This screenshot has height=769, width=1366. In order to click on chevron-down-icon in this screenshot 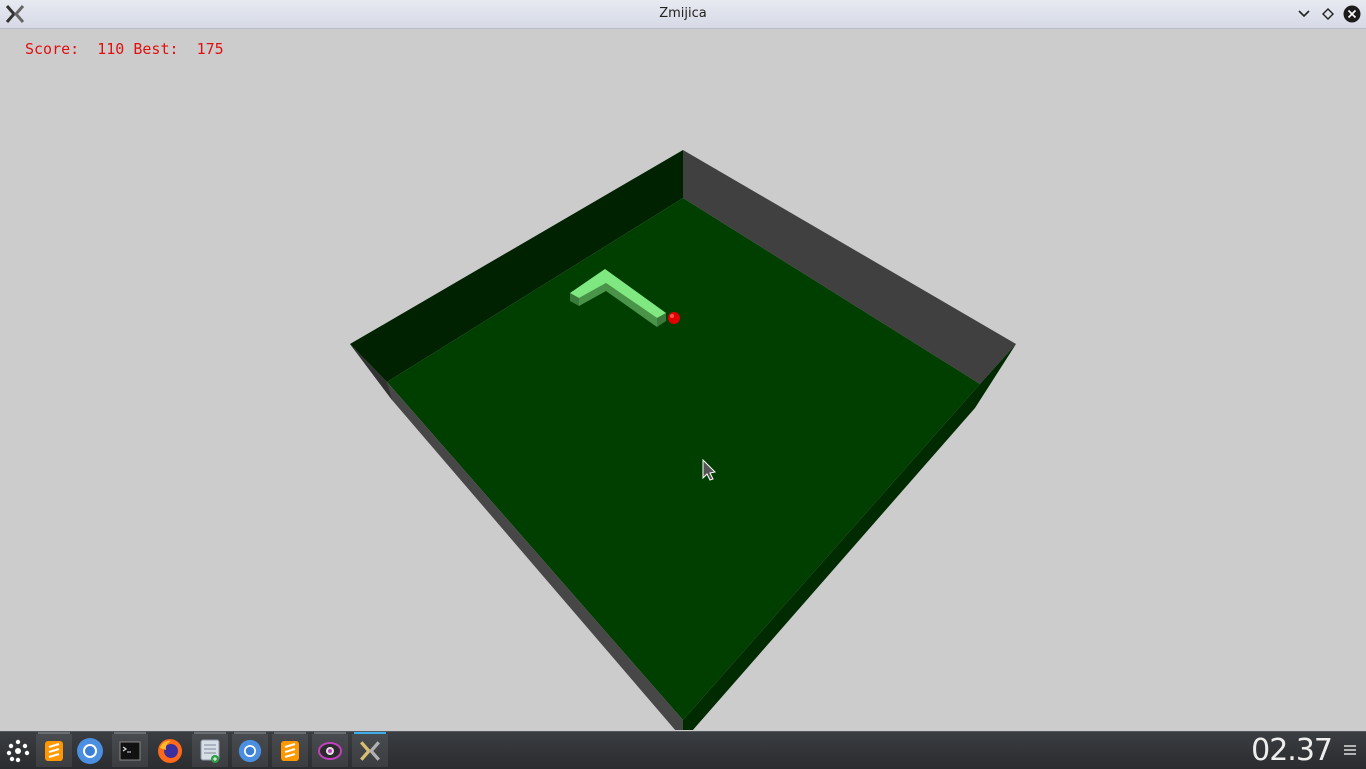, I will do `click(1304, 14)`.